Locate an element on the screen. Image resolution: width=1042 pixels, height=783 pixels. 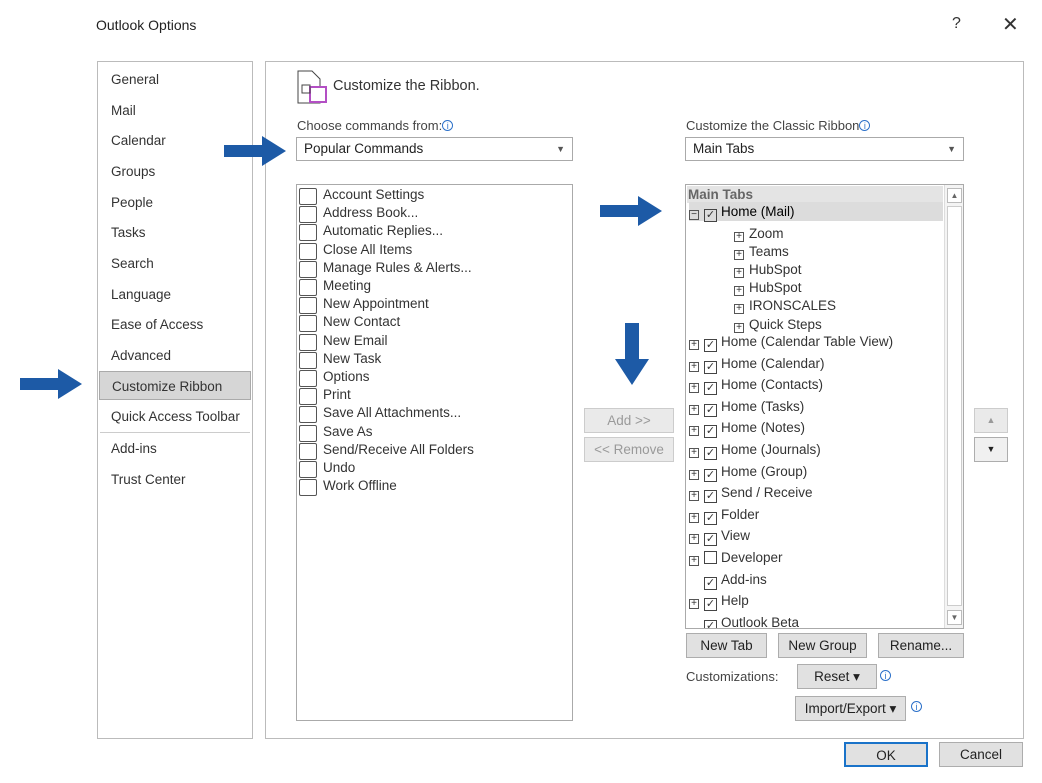
nav-item-ease-of-access: Ease of Access is located at coordinates (175, 324).